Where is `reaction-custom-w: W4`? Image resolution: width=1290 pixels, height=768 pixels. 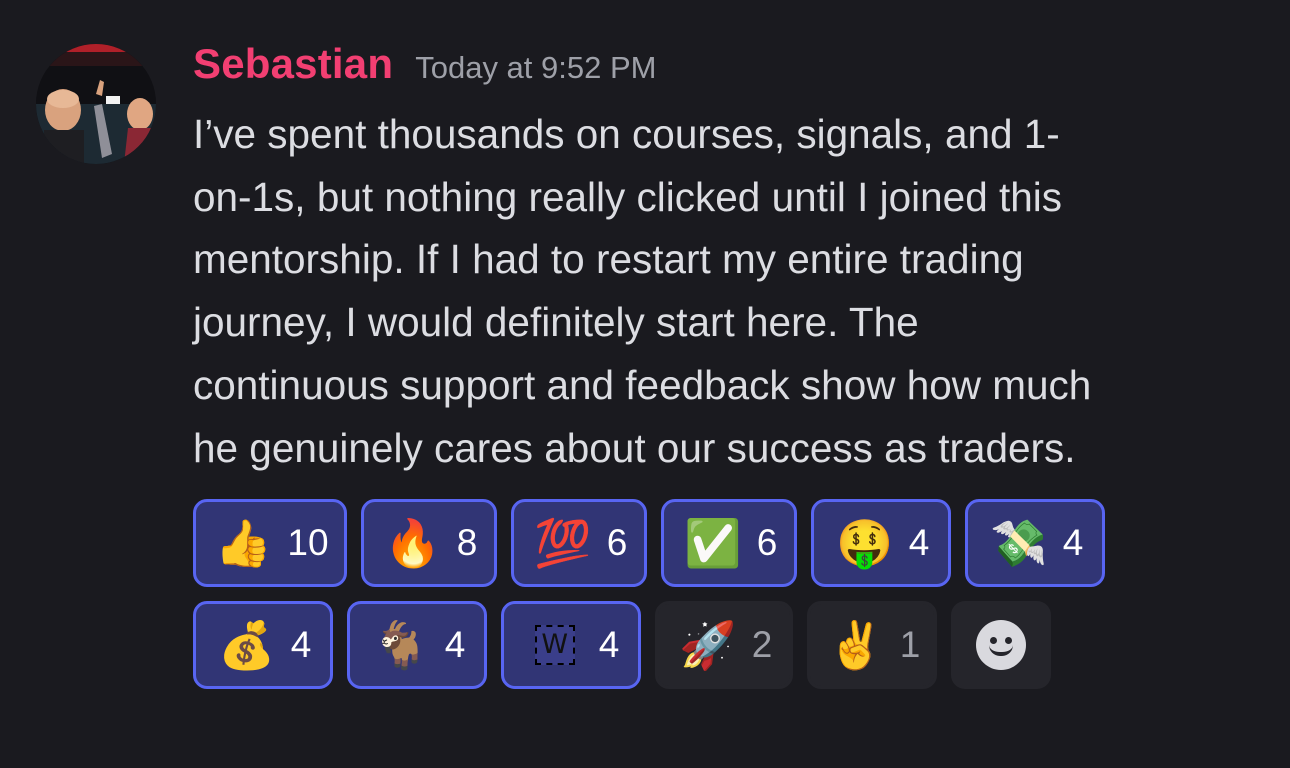
reaction-custom-w: W4 is located at coordinates (571, 645).